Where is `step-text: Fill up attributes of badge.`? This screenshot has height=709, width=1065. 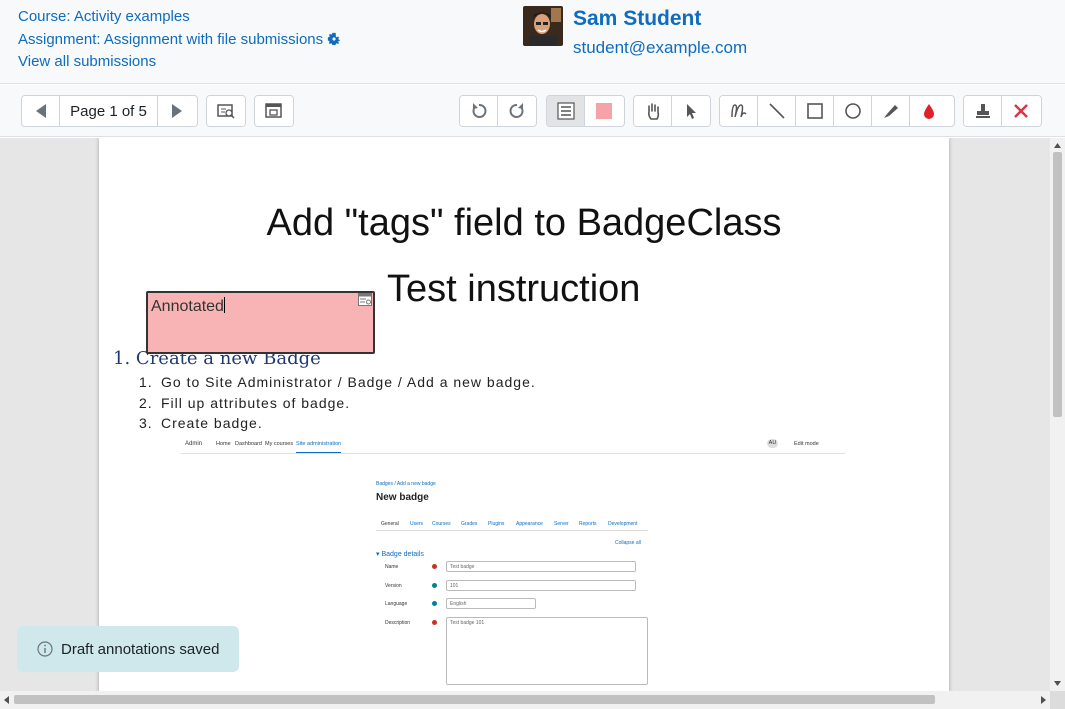
step-text: Fill up attributes of badge. is located at coordinates (256, 402).